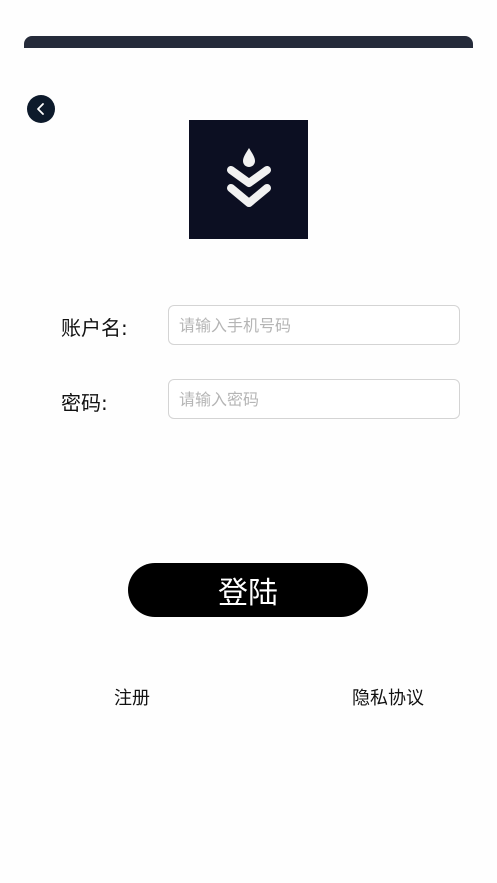 This screenshot has width=497, height=883. What do you see at coordinates (132, 697) in the screenshot?
I see `register-link: 注册` at bounding box center [132, 697].